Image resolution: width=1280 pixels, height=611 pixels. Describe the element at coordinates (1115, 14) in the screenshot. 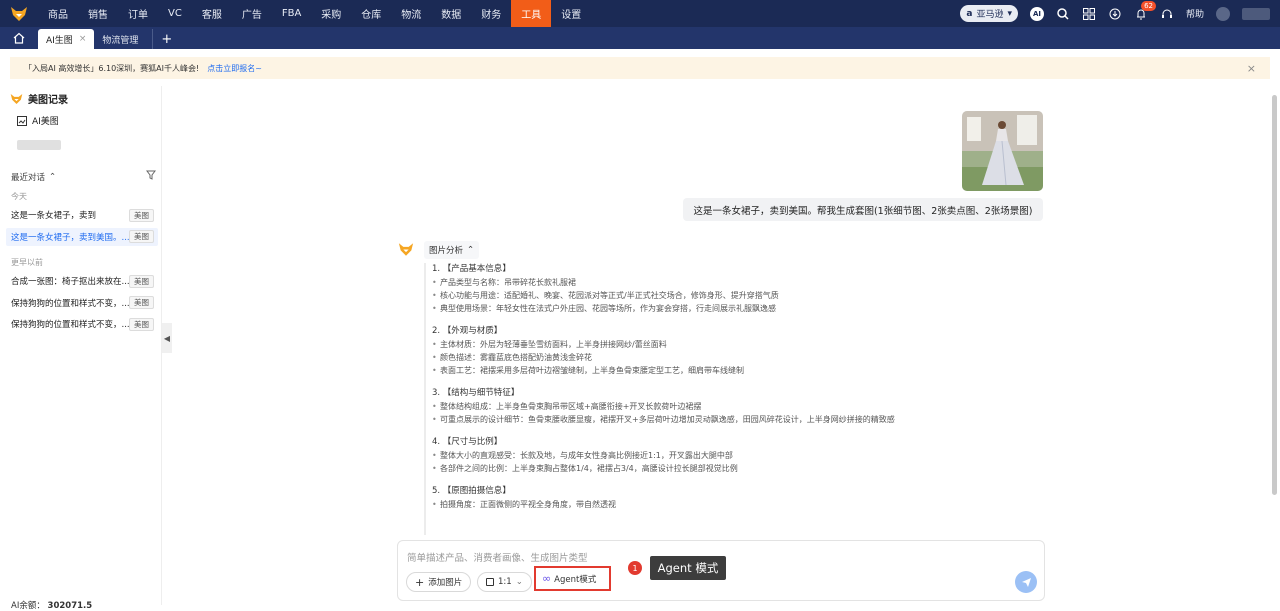

I see `download-icon` at that location.